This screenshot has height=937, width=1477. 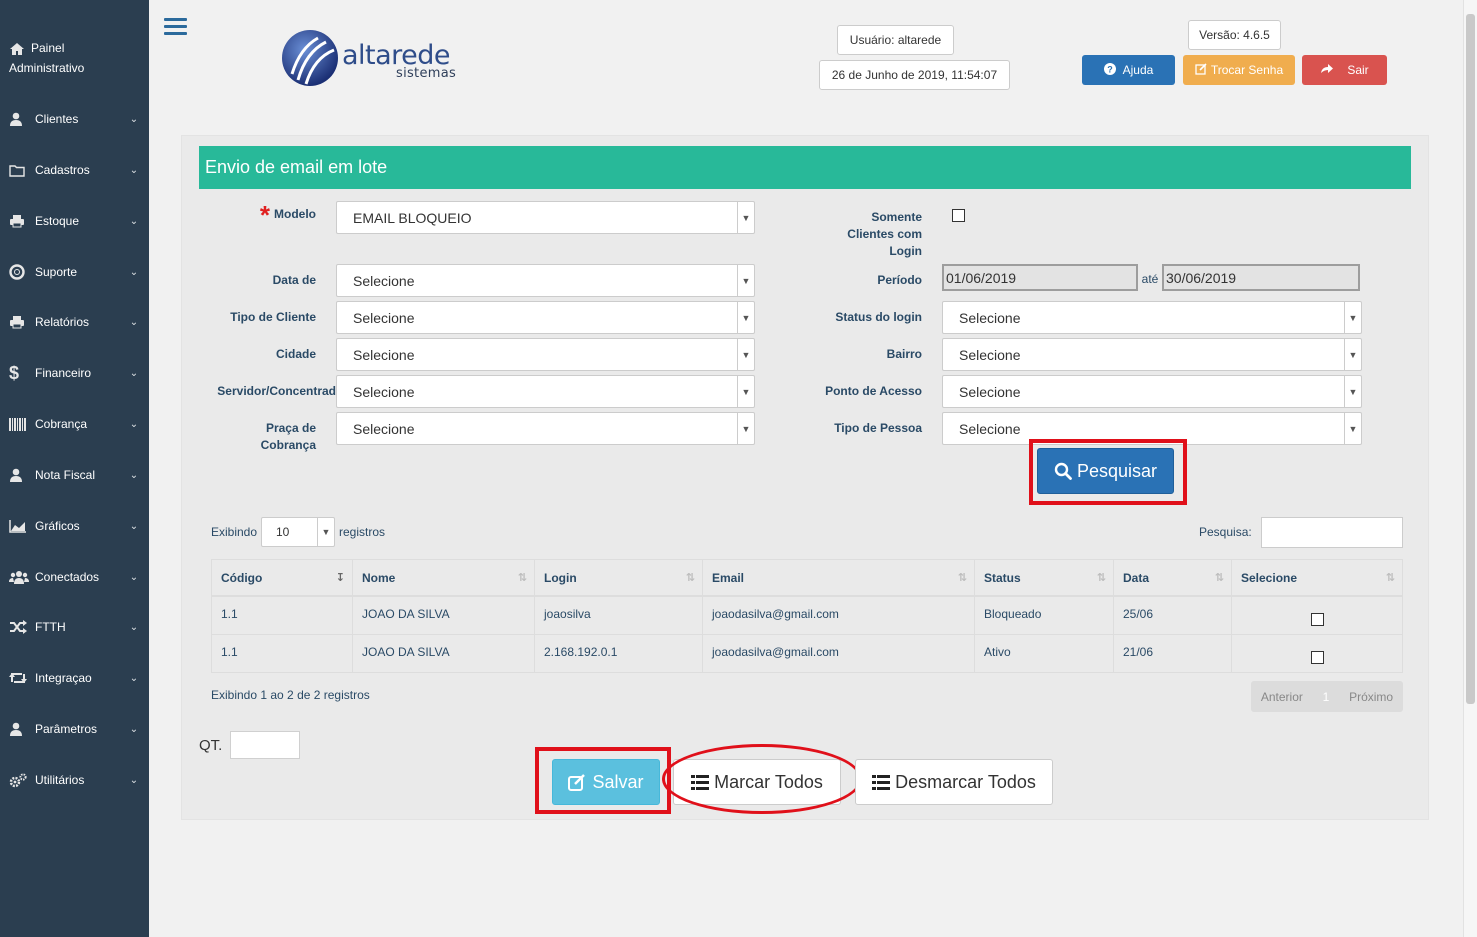 What do you see at coordinates (265, 745) in the screenshot?
I see `qt-input` at bounding box center [265, 745].